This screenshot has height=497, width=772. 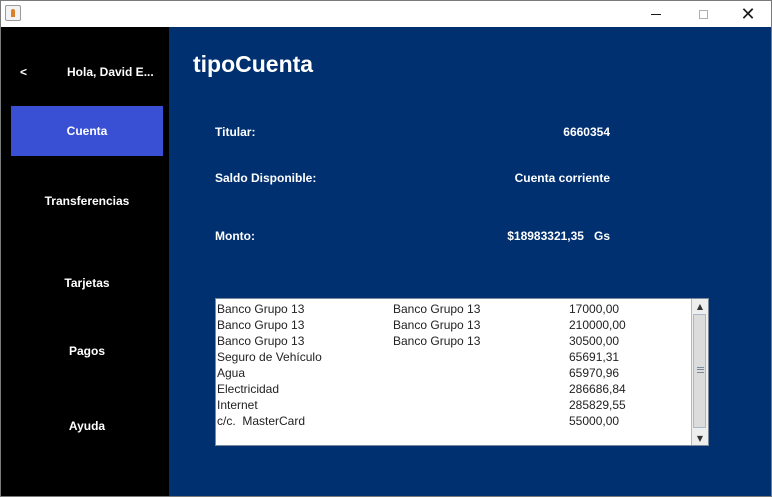 What do you see at coordinates (386, 14) in the screenshot?
I see `title-bar: ✕` at bounding box center [386, 14].